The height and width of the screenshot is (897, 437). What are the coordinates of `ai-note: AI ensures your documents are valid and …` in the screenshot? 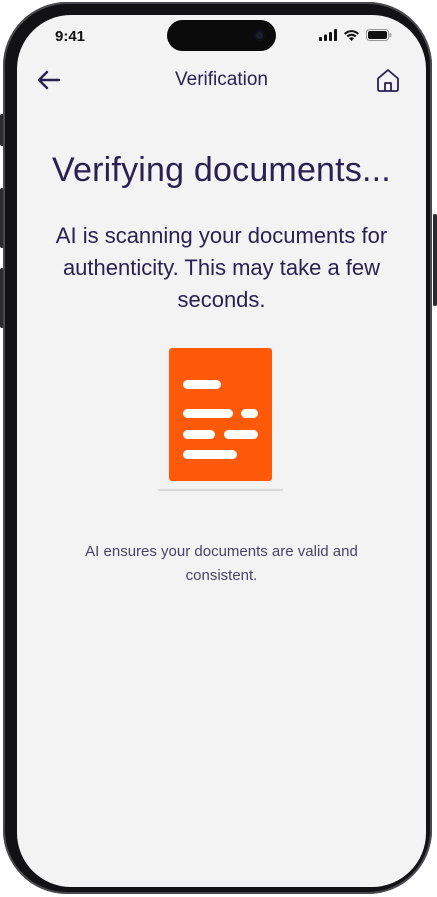 It's located at (221, 563).